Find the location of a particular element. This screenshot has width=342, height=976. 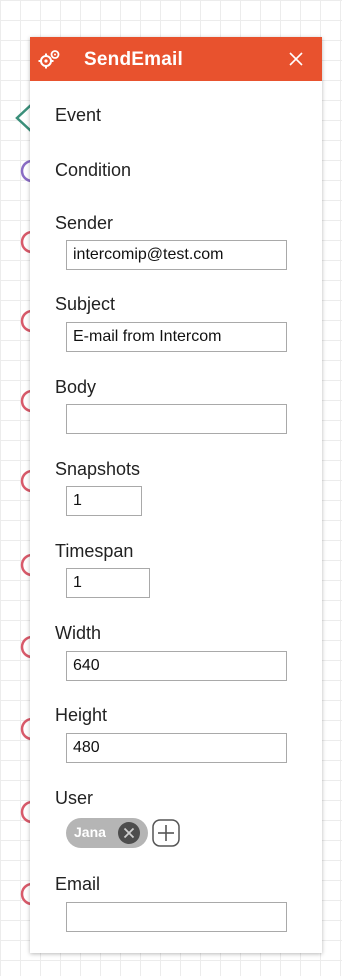

event-label: Event is located at coordinates (78, 115).